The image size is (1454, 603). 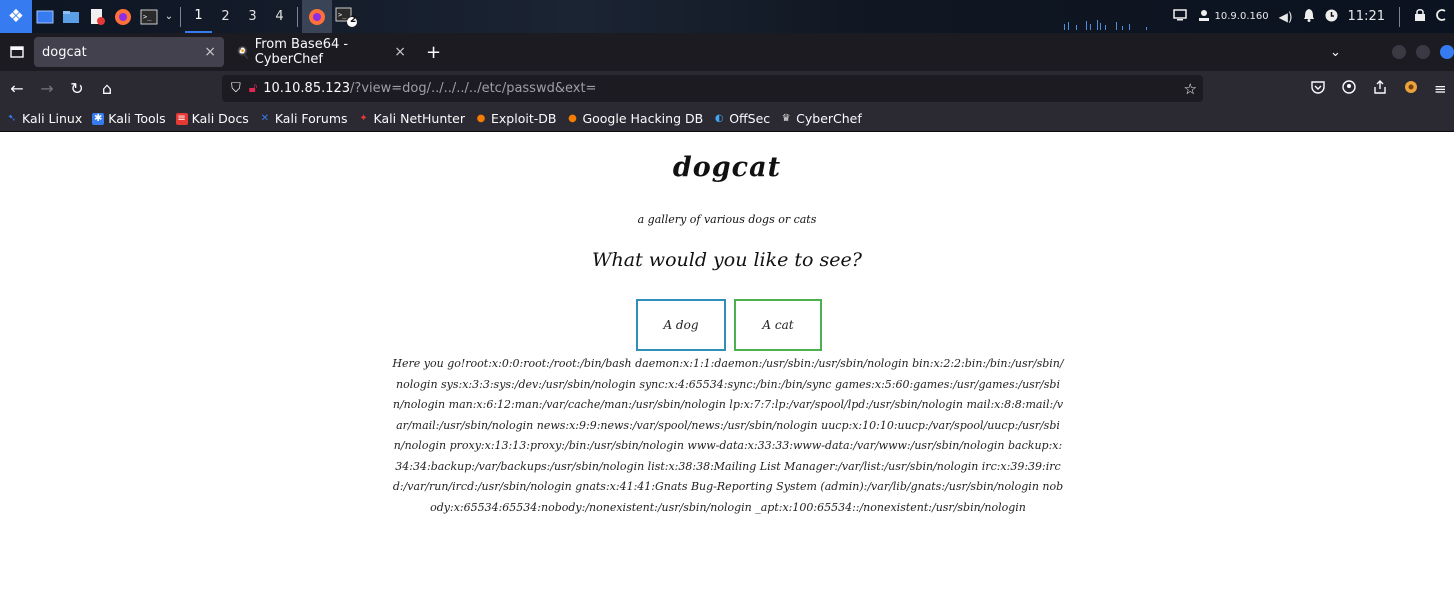 What do you see at coordinates (433, 52) in the screenshot?
I see `new-tab-button: +` at bounding box center [433, 52].